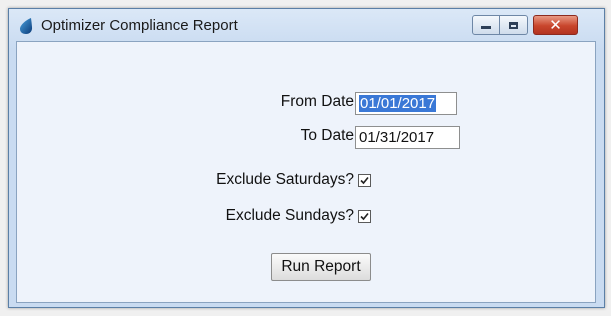 This screenshot has width=611, height=316. I want to click on exclude-sundays-label: Exclude Sundays?, so click(289, 215).